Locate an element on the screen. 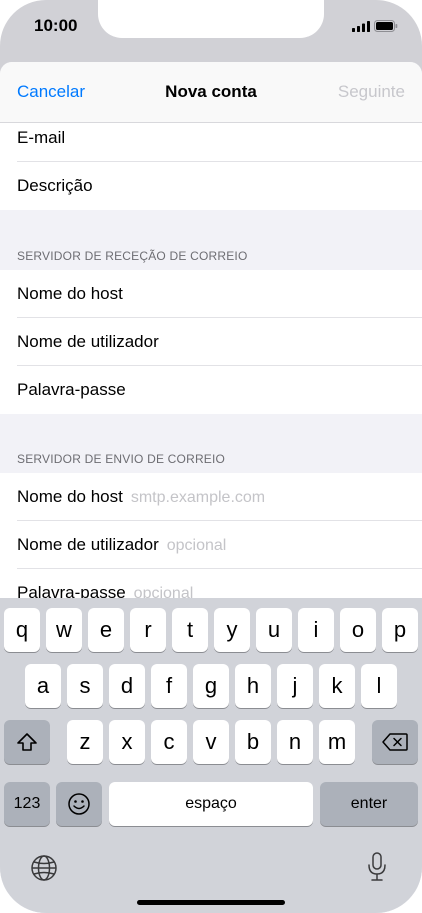 This screenshot has height=913, width=422. key-y: y is located at coordinates (232, 630).